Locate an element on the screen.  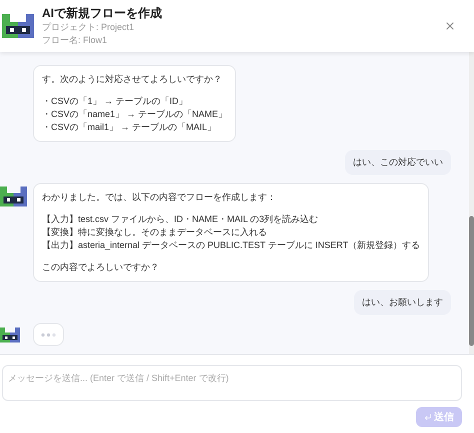
message-text: 【入力】test.csv ファイルから、ID・NAME・MAIL の3列を読み込む is located at coordinates (181, 219).